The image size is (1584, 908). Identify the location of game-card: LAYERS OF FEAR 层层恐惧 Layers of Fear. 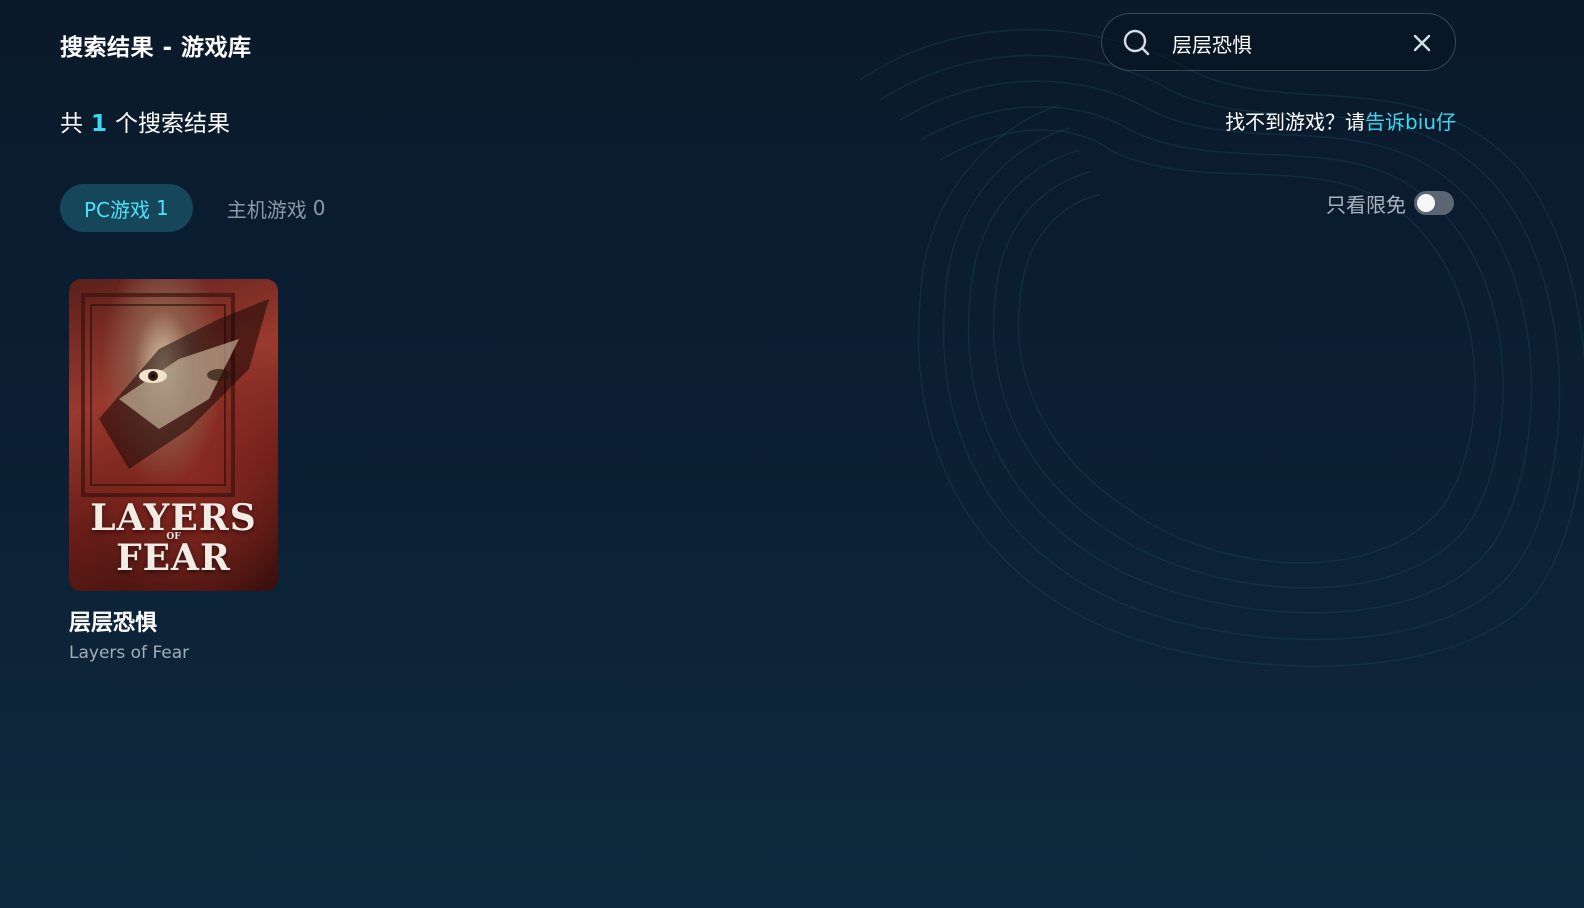
(173, 471).